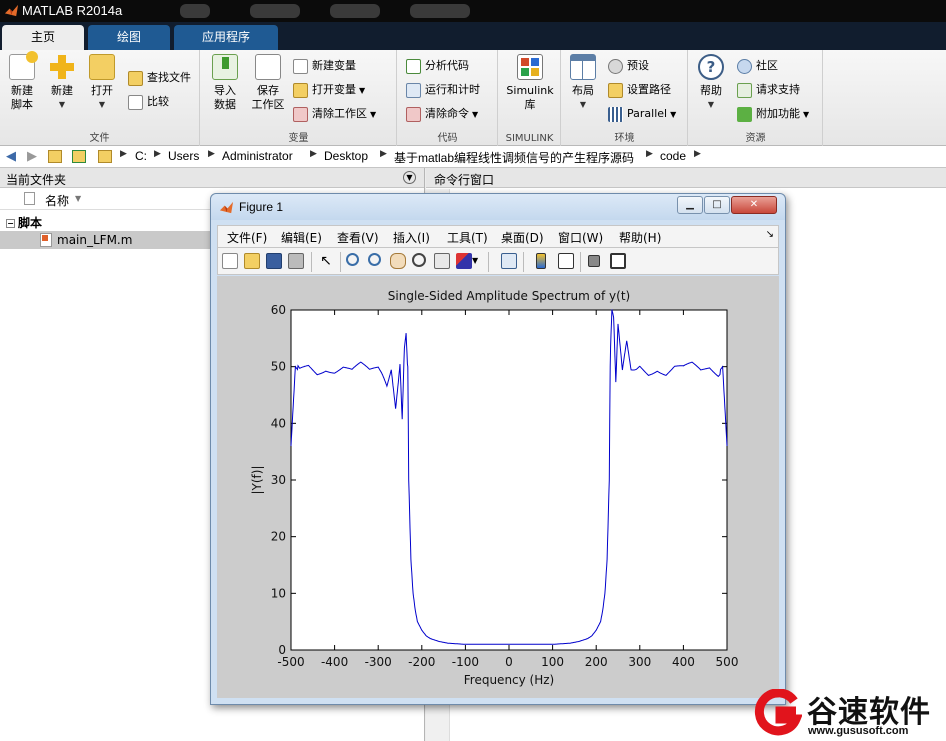 This screenshot has width=946, height=741. Describe the element at coordinates (464, 261) in the screenshot. I see `brush-icon` at that location.